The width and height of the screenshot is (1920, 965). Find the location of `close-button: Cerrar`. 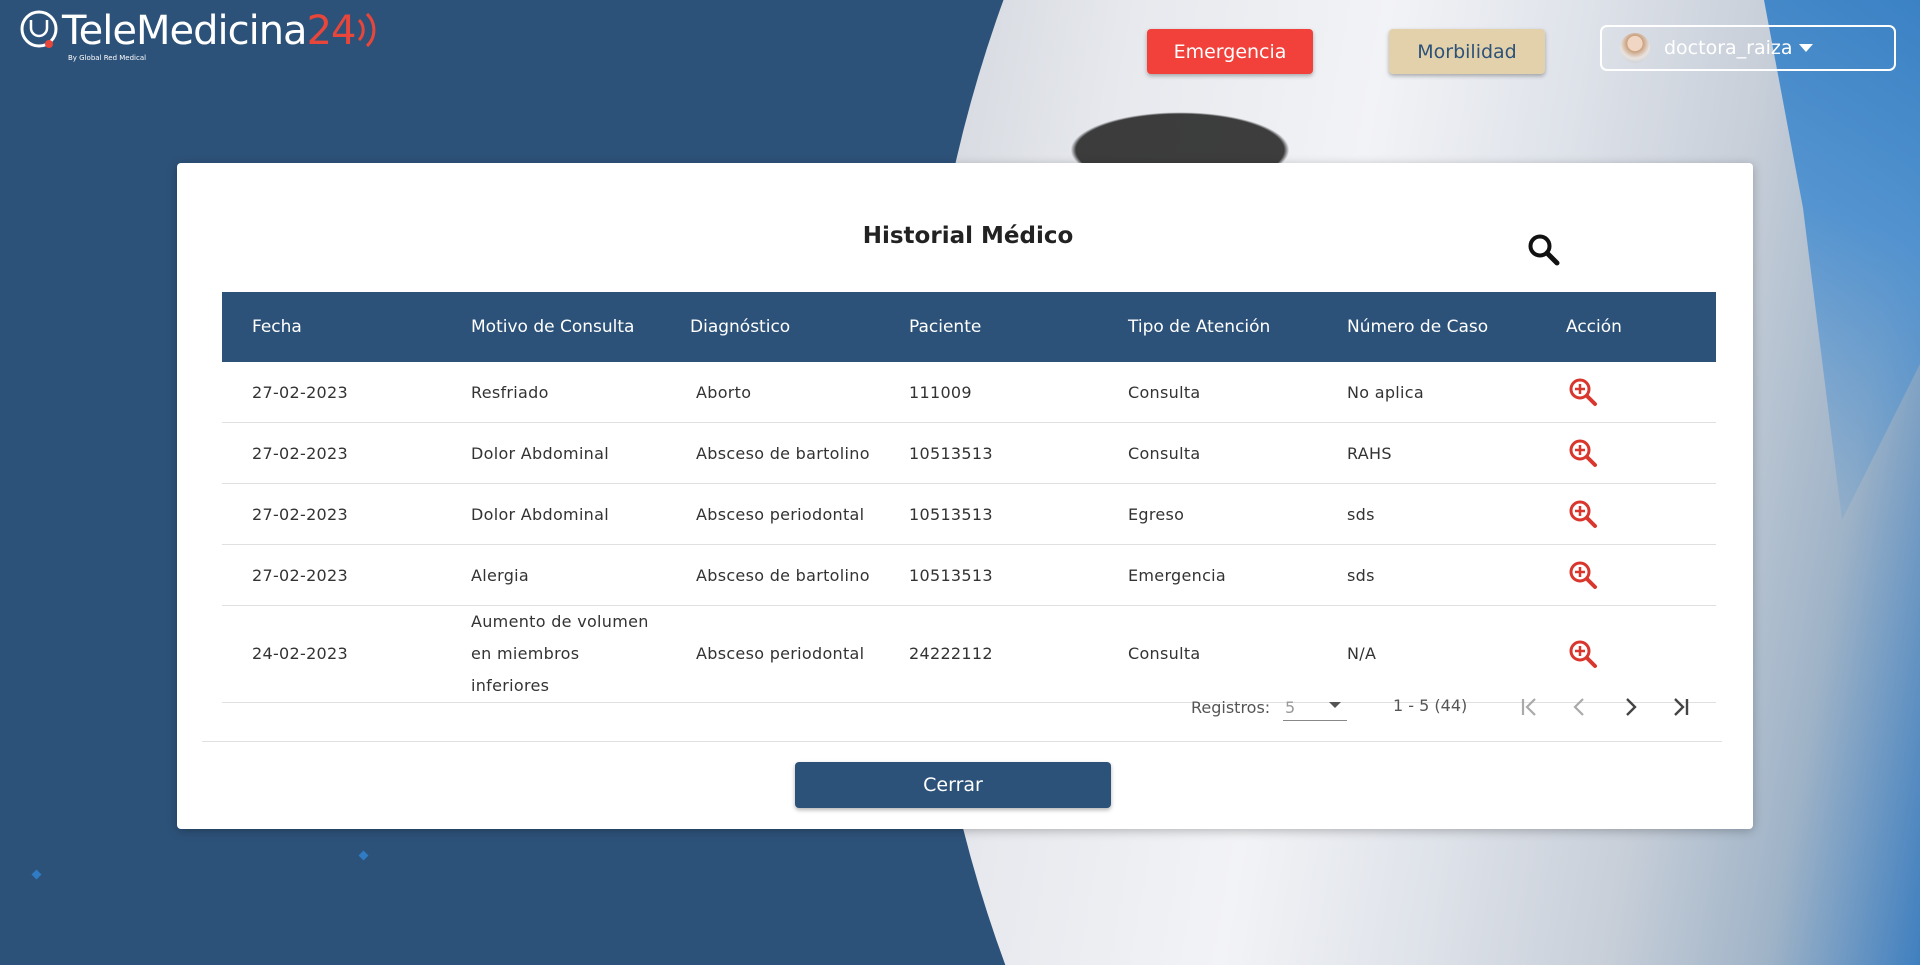

close-button: Cerrar is located at coordinates (953, 785).